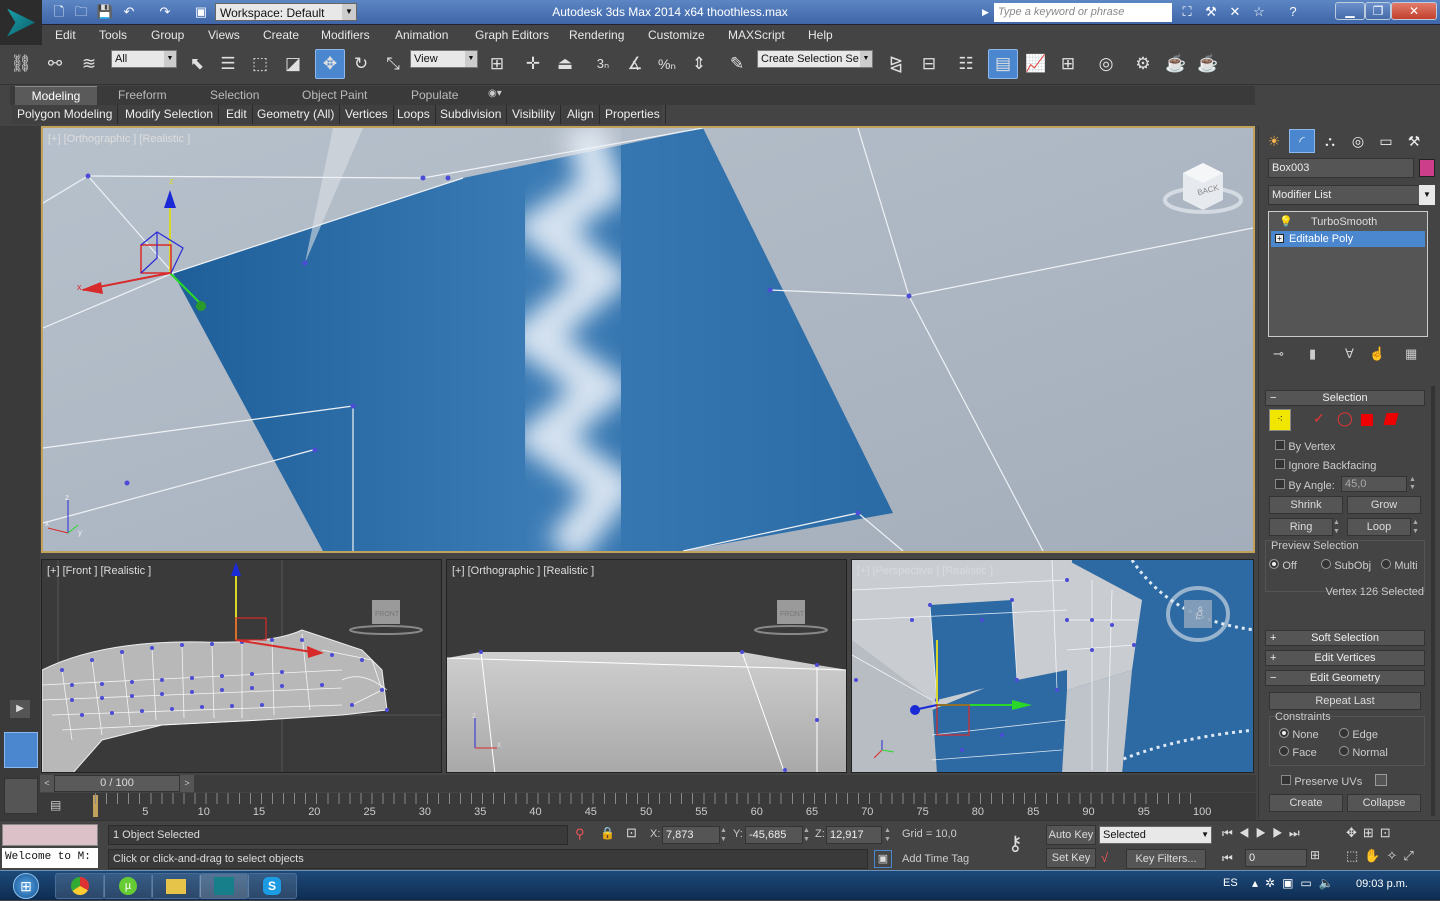  Describe the element at coordinates (1227, 858) in the screenshot. I see `key-mode-toggle-icon: ⏮` at that location.